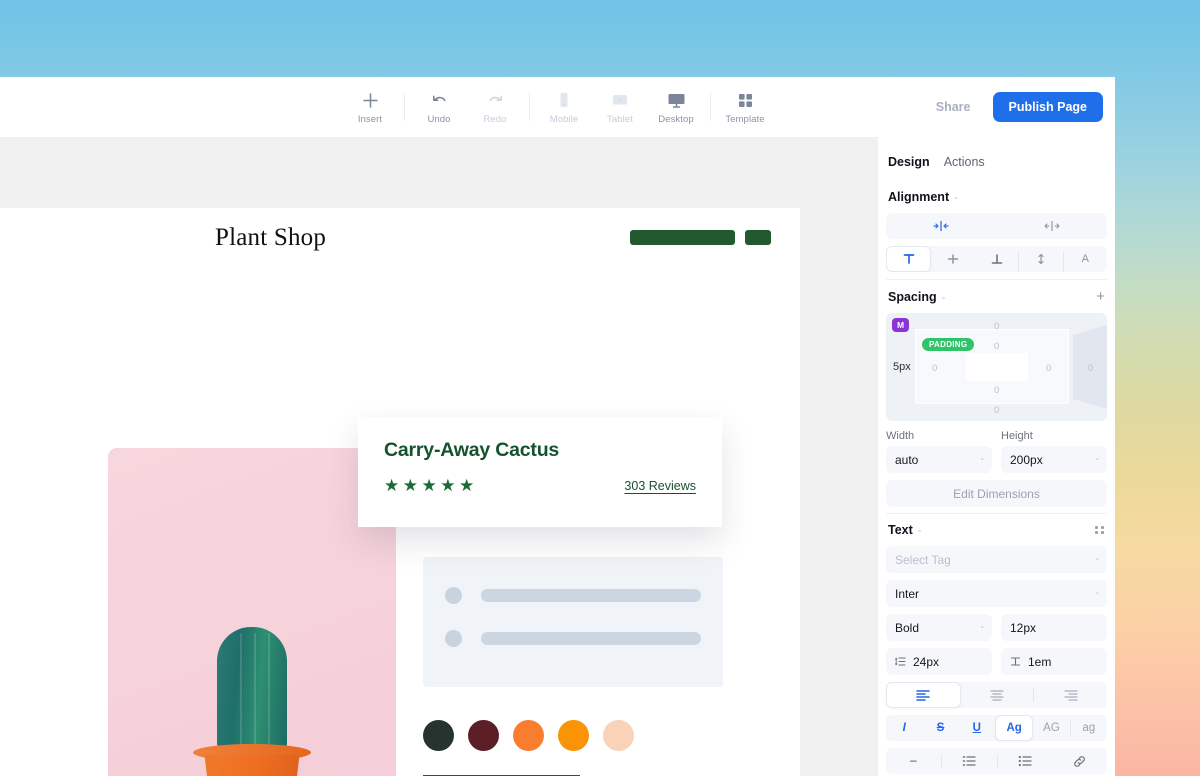  What do you see at coordinates (901, 325) in the screenshot?
I see `margin-badge: M` at bounding box center [901, 325].